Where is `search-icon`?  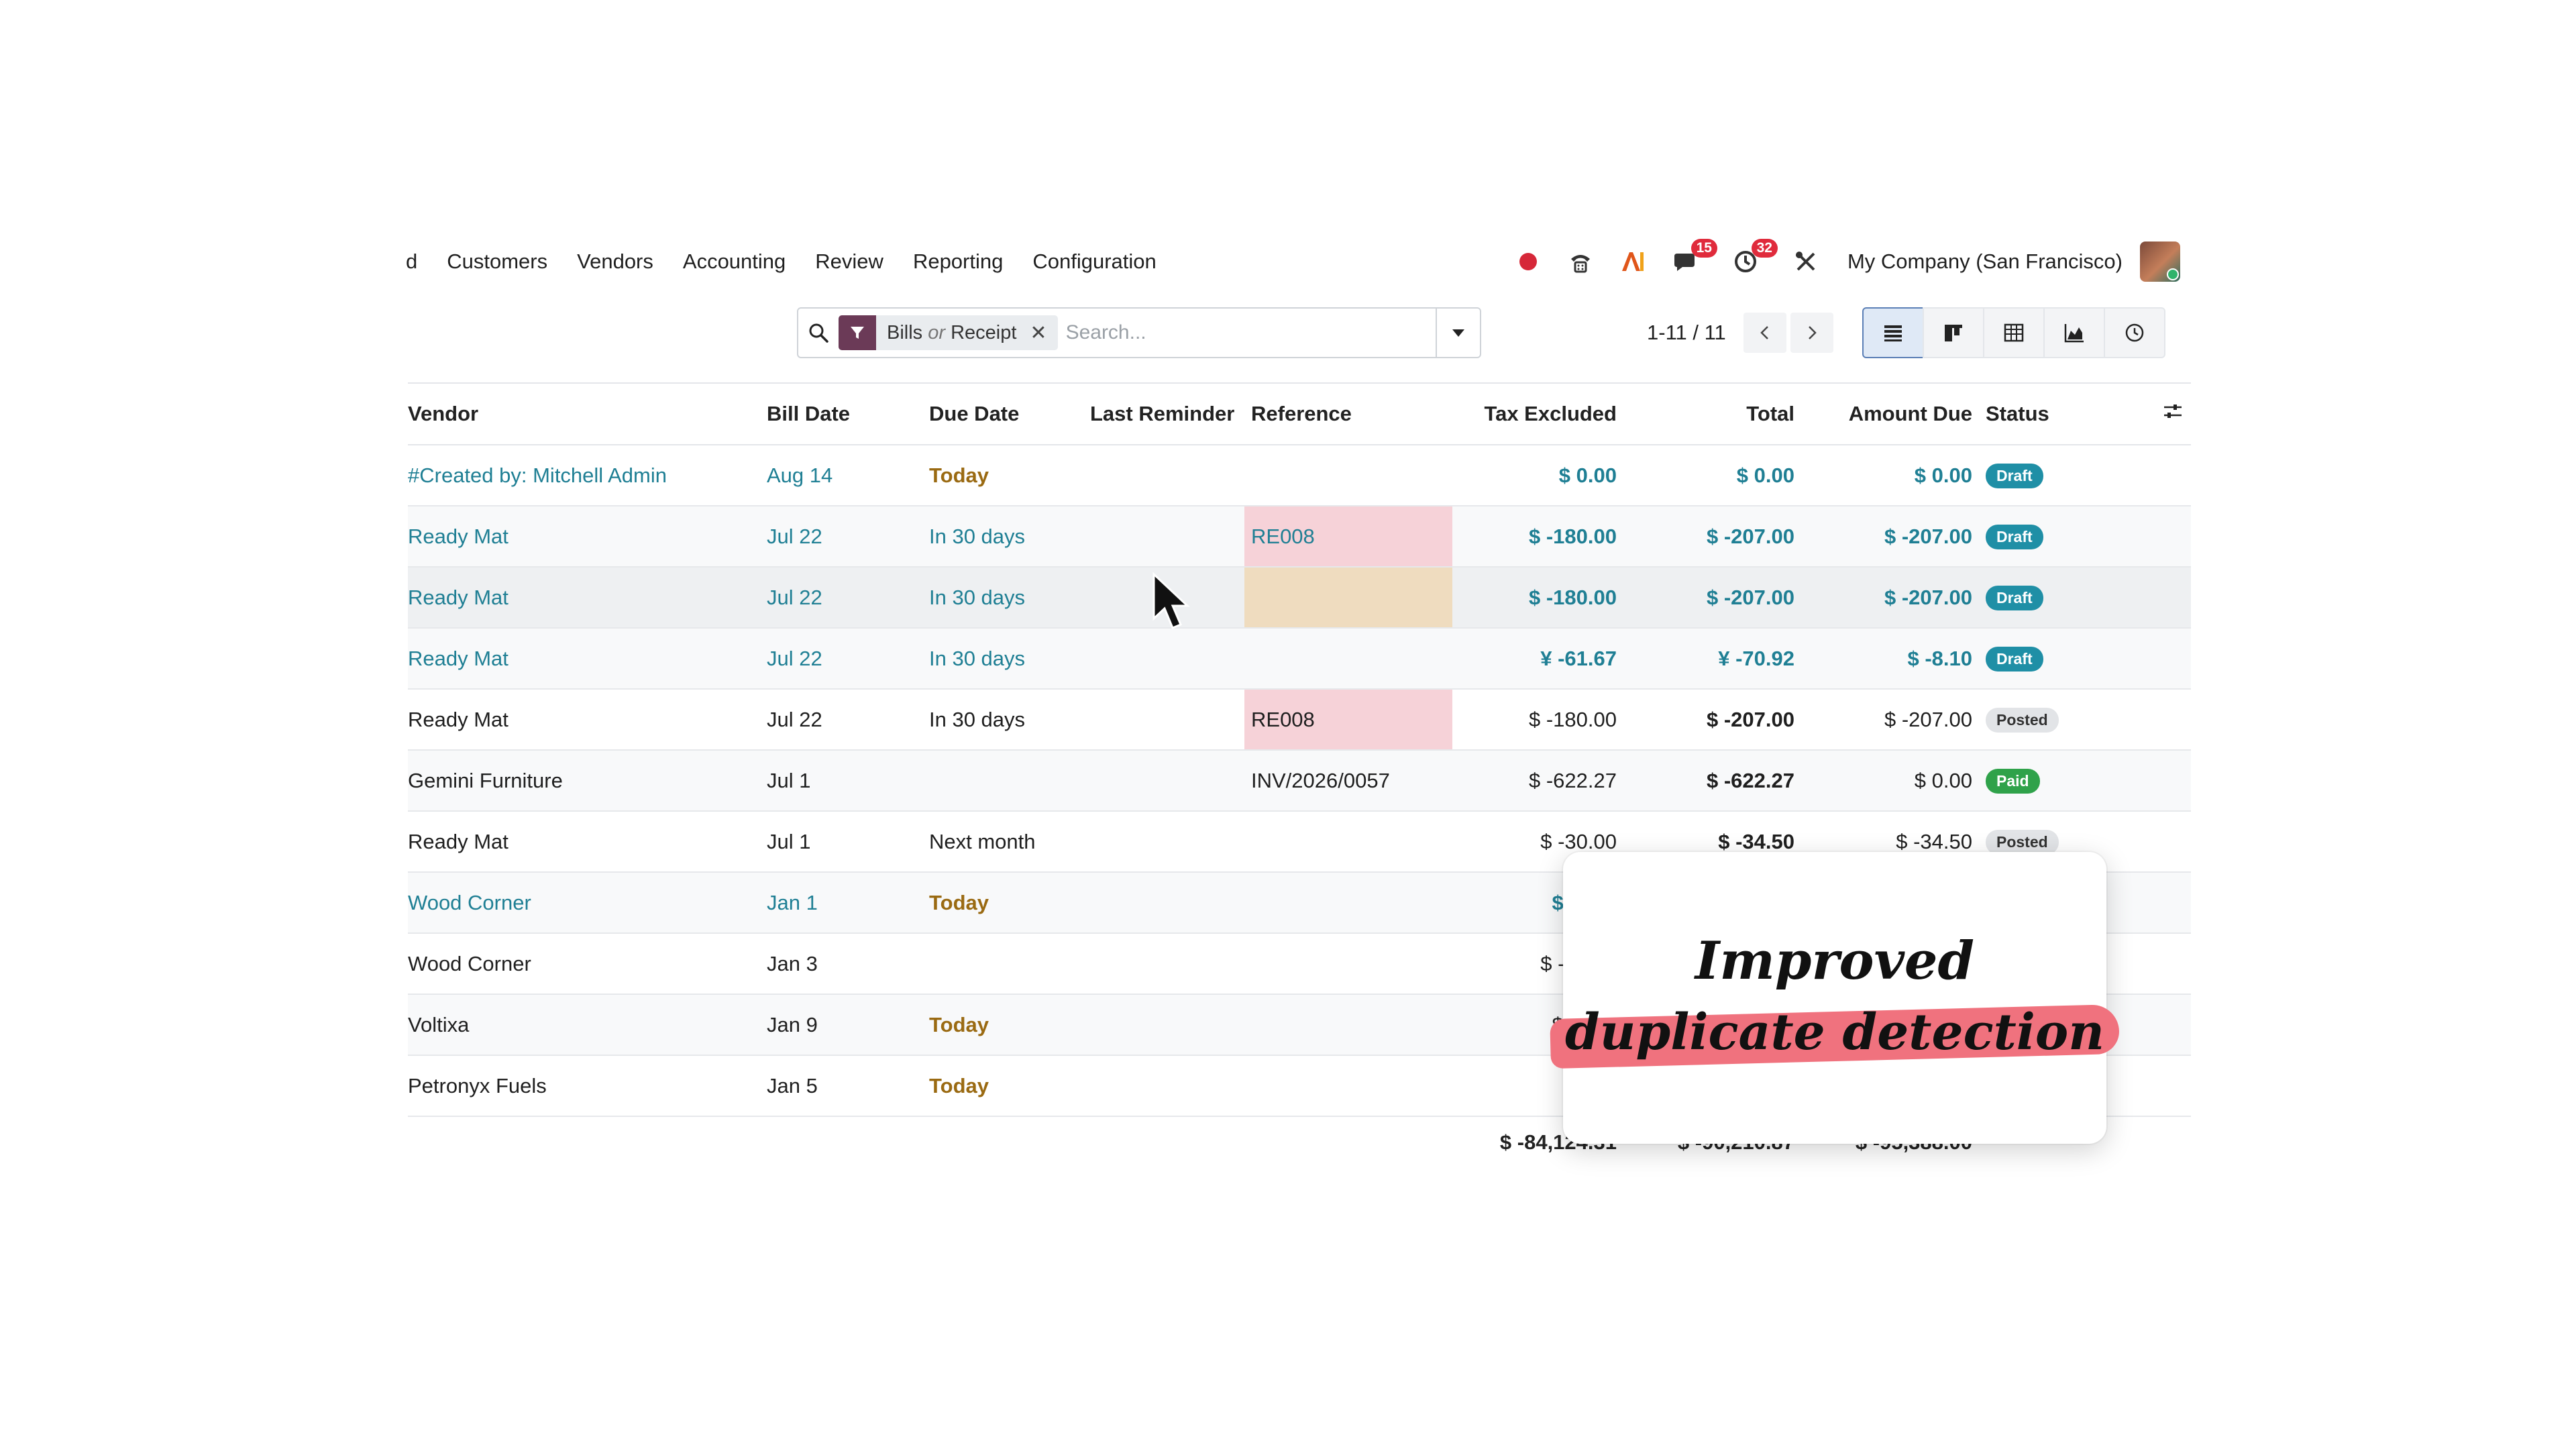
search-icon is located at coordinates (818, 332).